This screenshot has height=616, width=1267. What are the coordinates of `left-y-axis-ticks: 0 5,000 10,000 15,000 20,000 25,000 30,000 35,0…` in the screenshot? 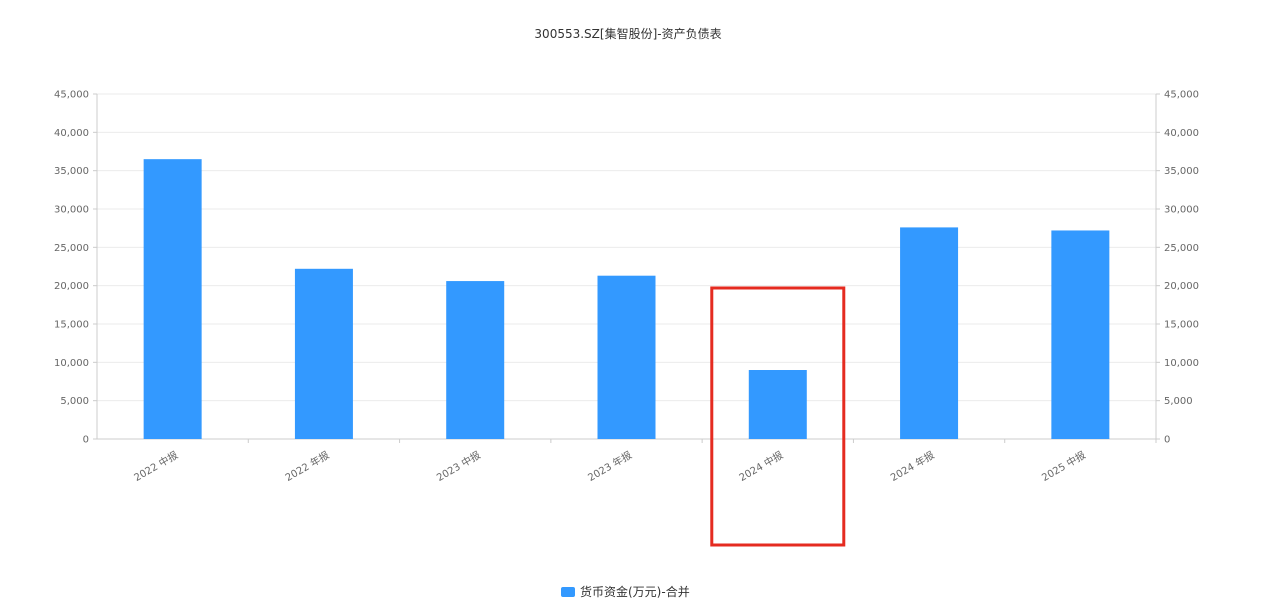 It's located at (75, 268).